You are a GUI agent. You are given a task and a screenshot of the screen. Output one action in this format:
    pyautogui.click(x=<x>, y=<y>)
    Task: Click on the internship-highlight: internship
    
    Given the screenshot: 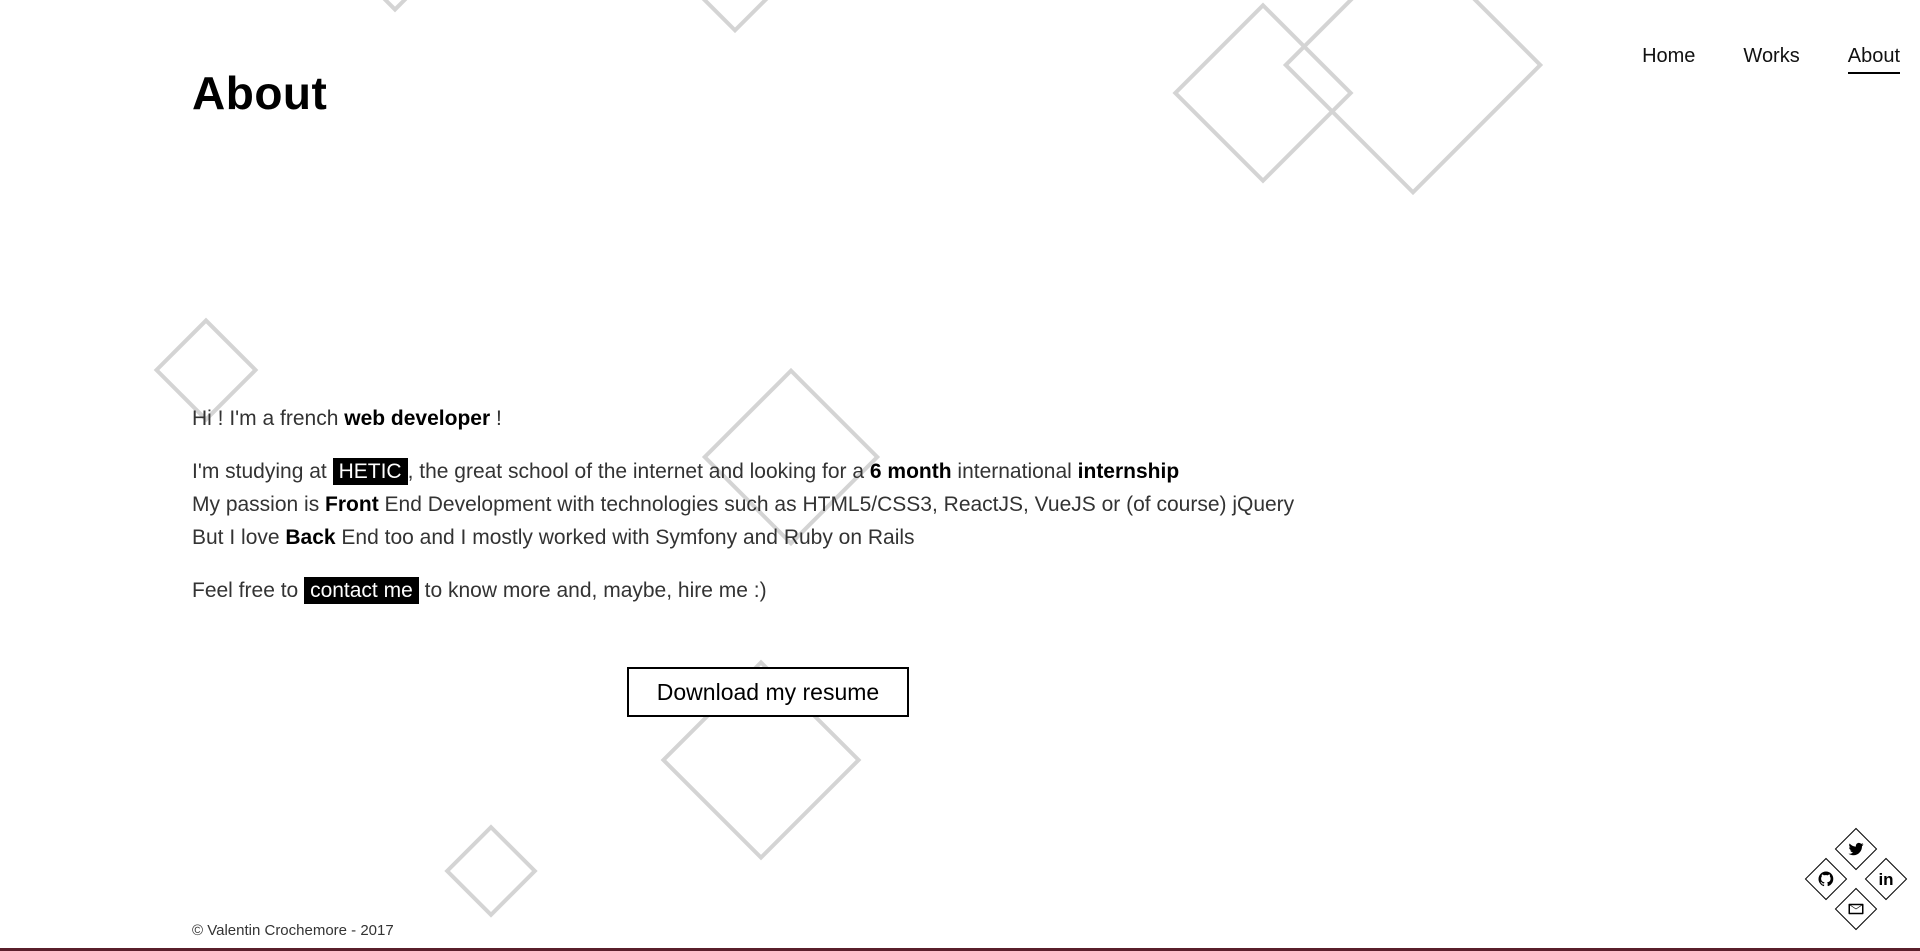 What is the action you would take?
    pyautogui.click(x=1128, y=471)
    